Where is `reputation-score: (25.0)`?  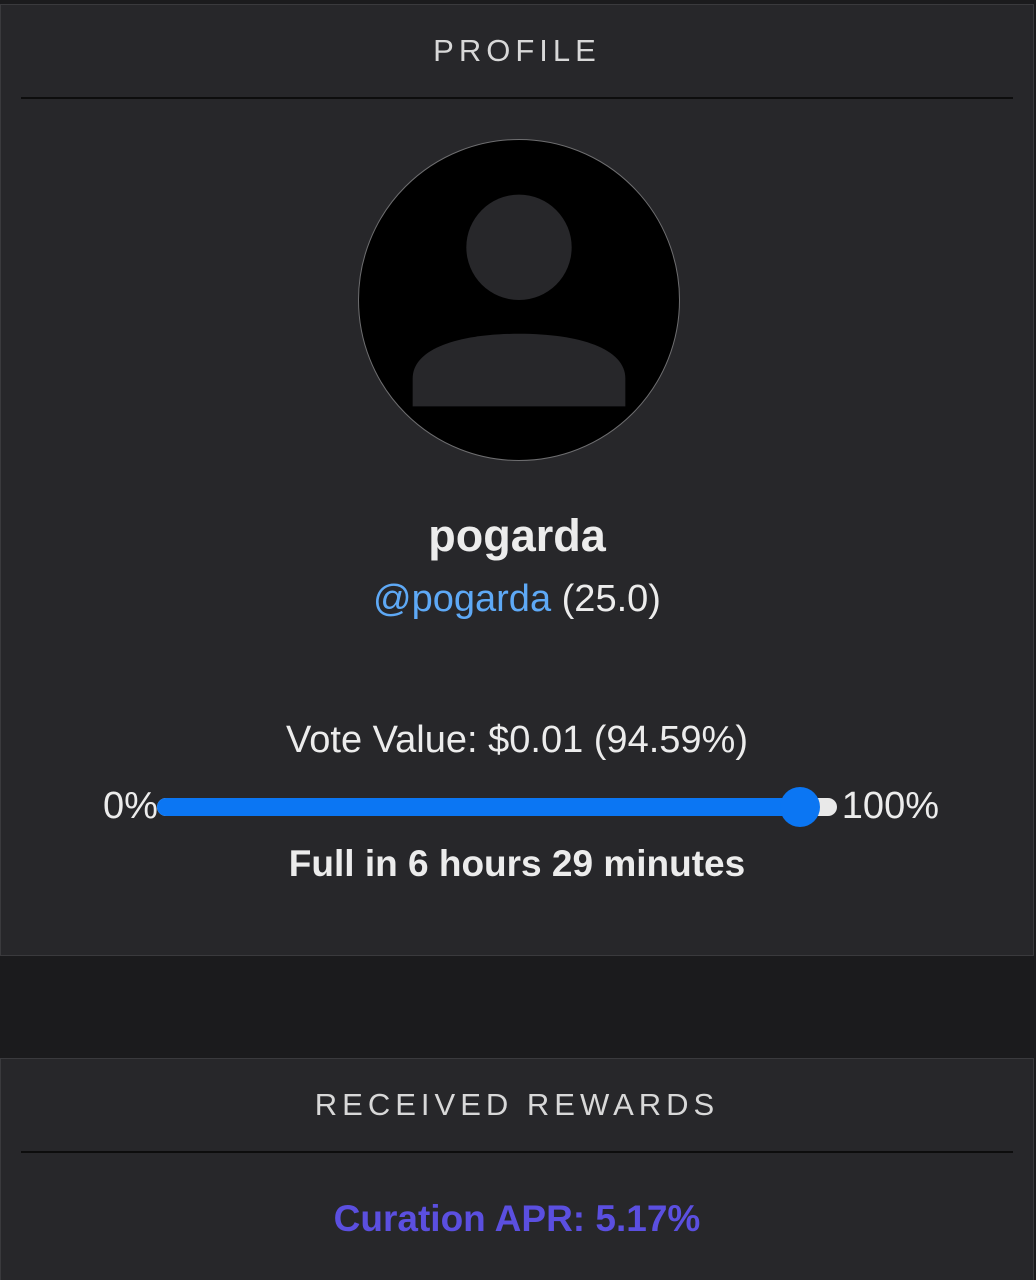 reputation-score: (25.0) is located at coordinates (611, 599).